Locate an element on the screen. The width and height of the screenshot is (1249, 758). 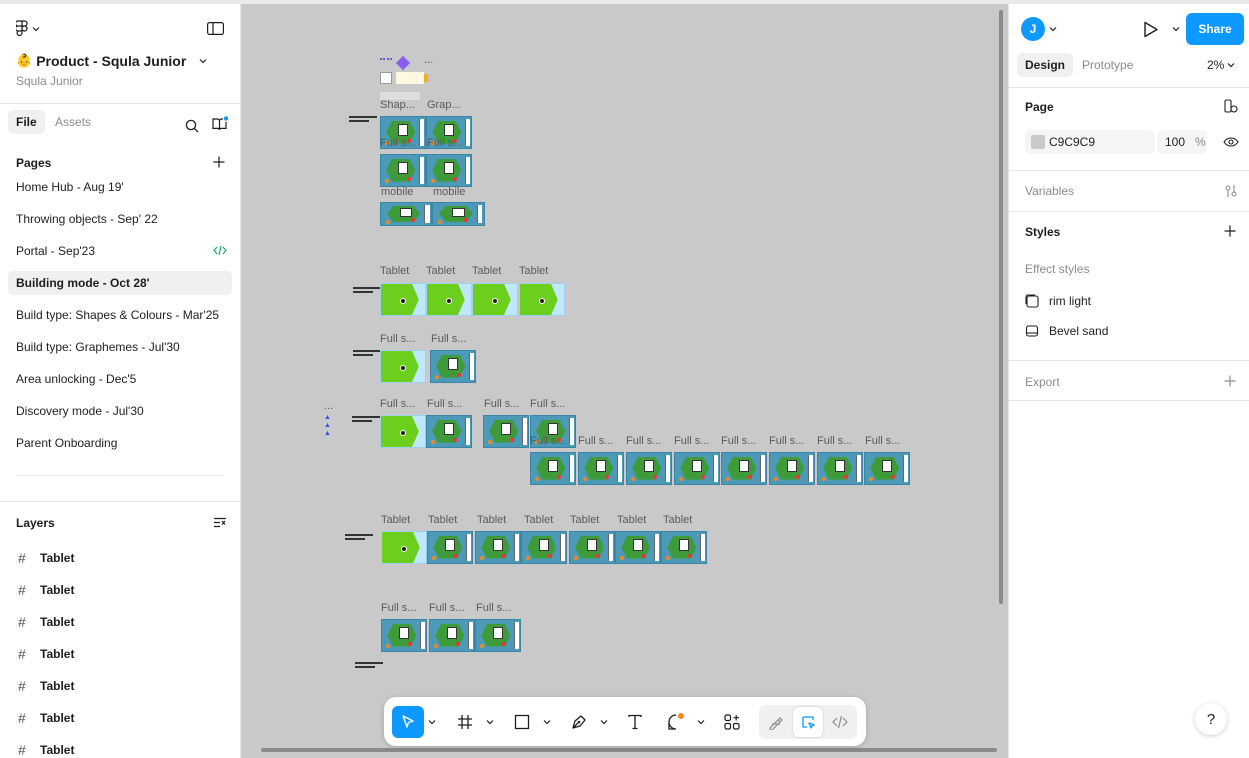
variables-icon is located at coordinates (1231, 191).